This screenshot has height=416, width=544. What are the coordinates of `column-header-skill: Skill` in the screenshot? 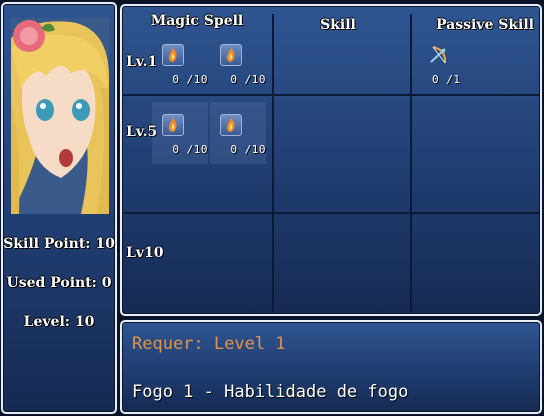 It's located at (338, 25).